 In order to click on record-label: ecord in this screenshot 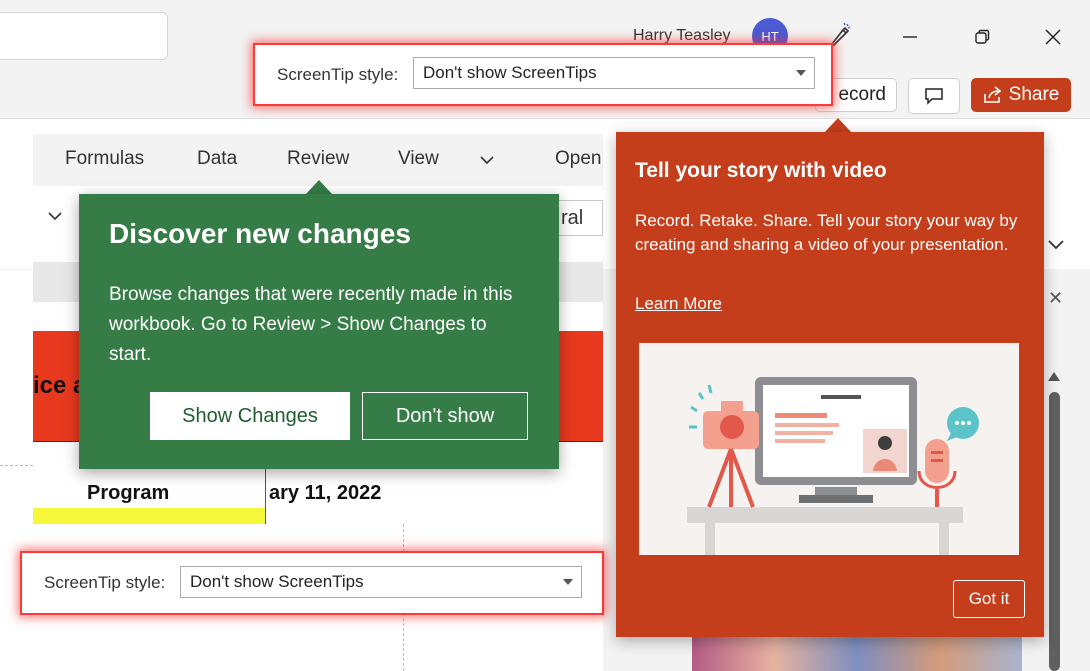, I will do `click(862, 94)`.